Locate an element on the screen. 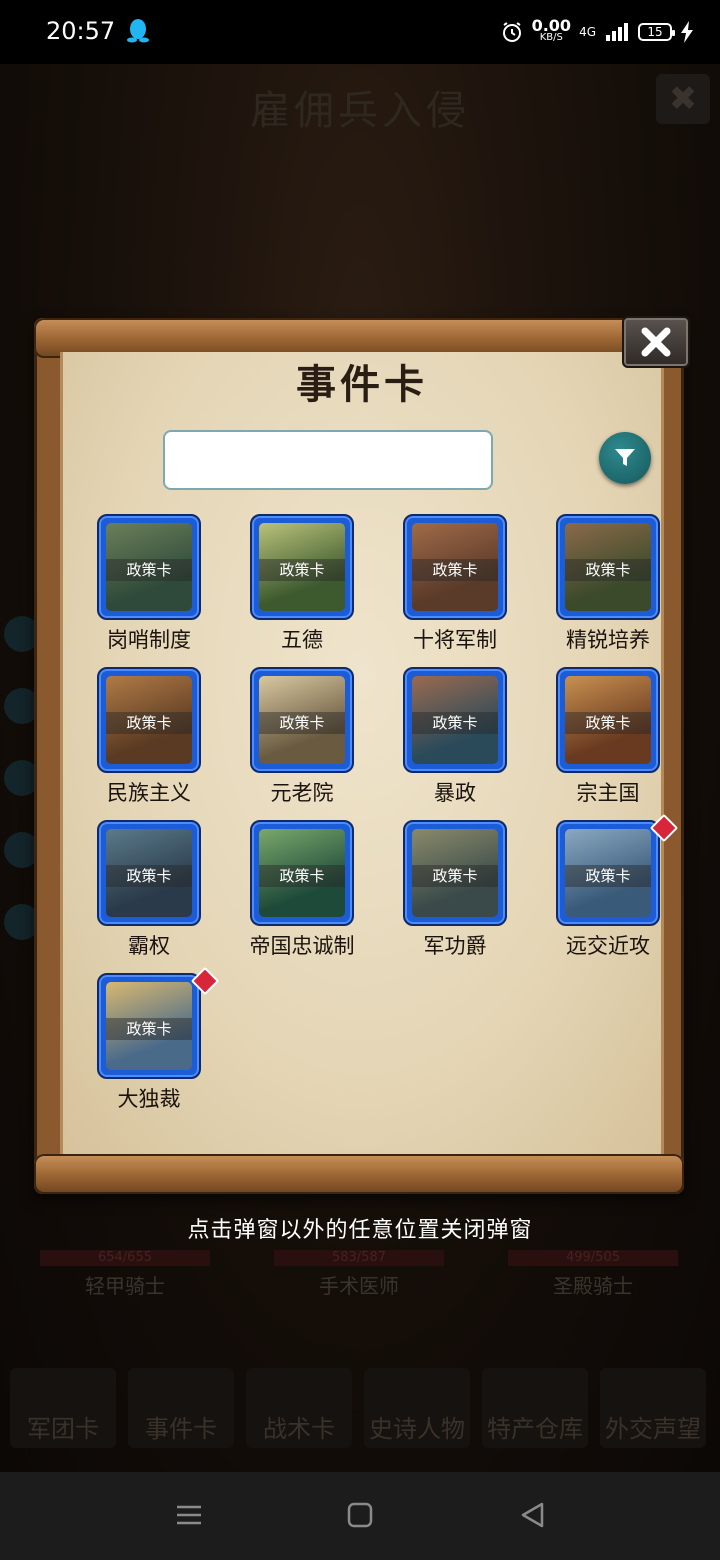 The height and width of the screenshot is (1560, 720). event-card: 政策卡 精锐培养 is located at coordinates (608, 589).